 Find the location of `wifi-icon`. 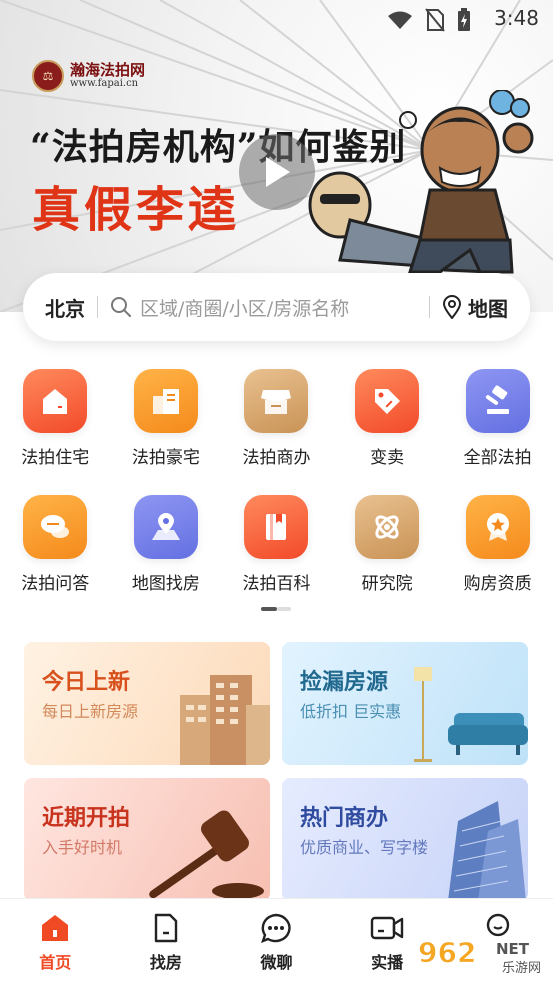

wifi-icon is located at coordinates (400, 20).